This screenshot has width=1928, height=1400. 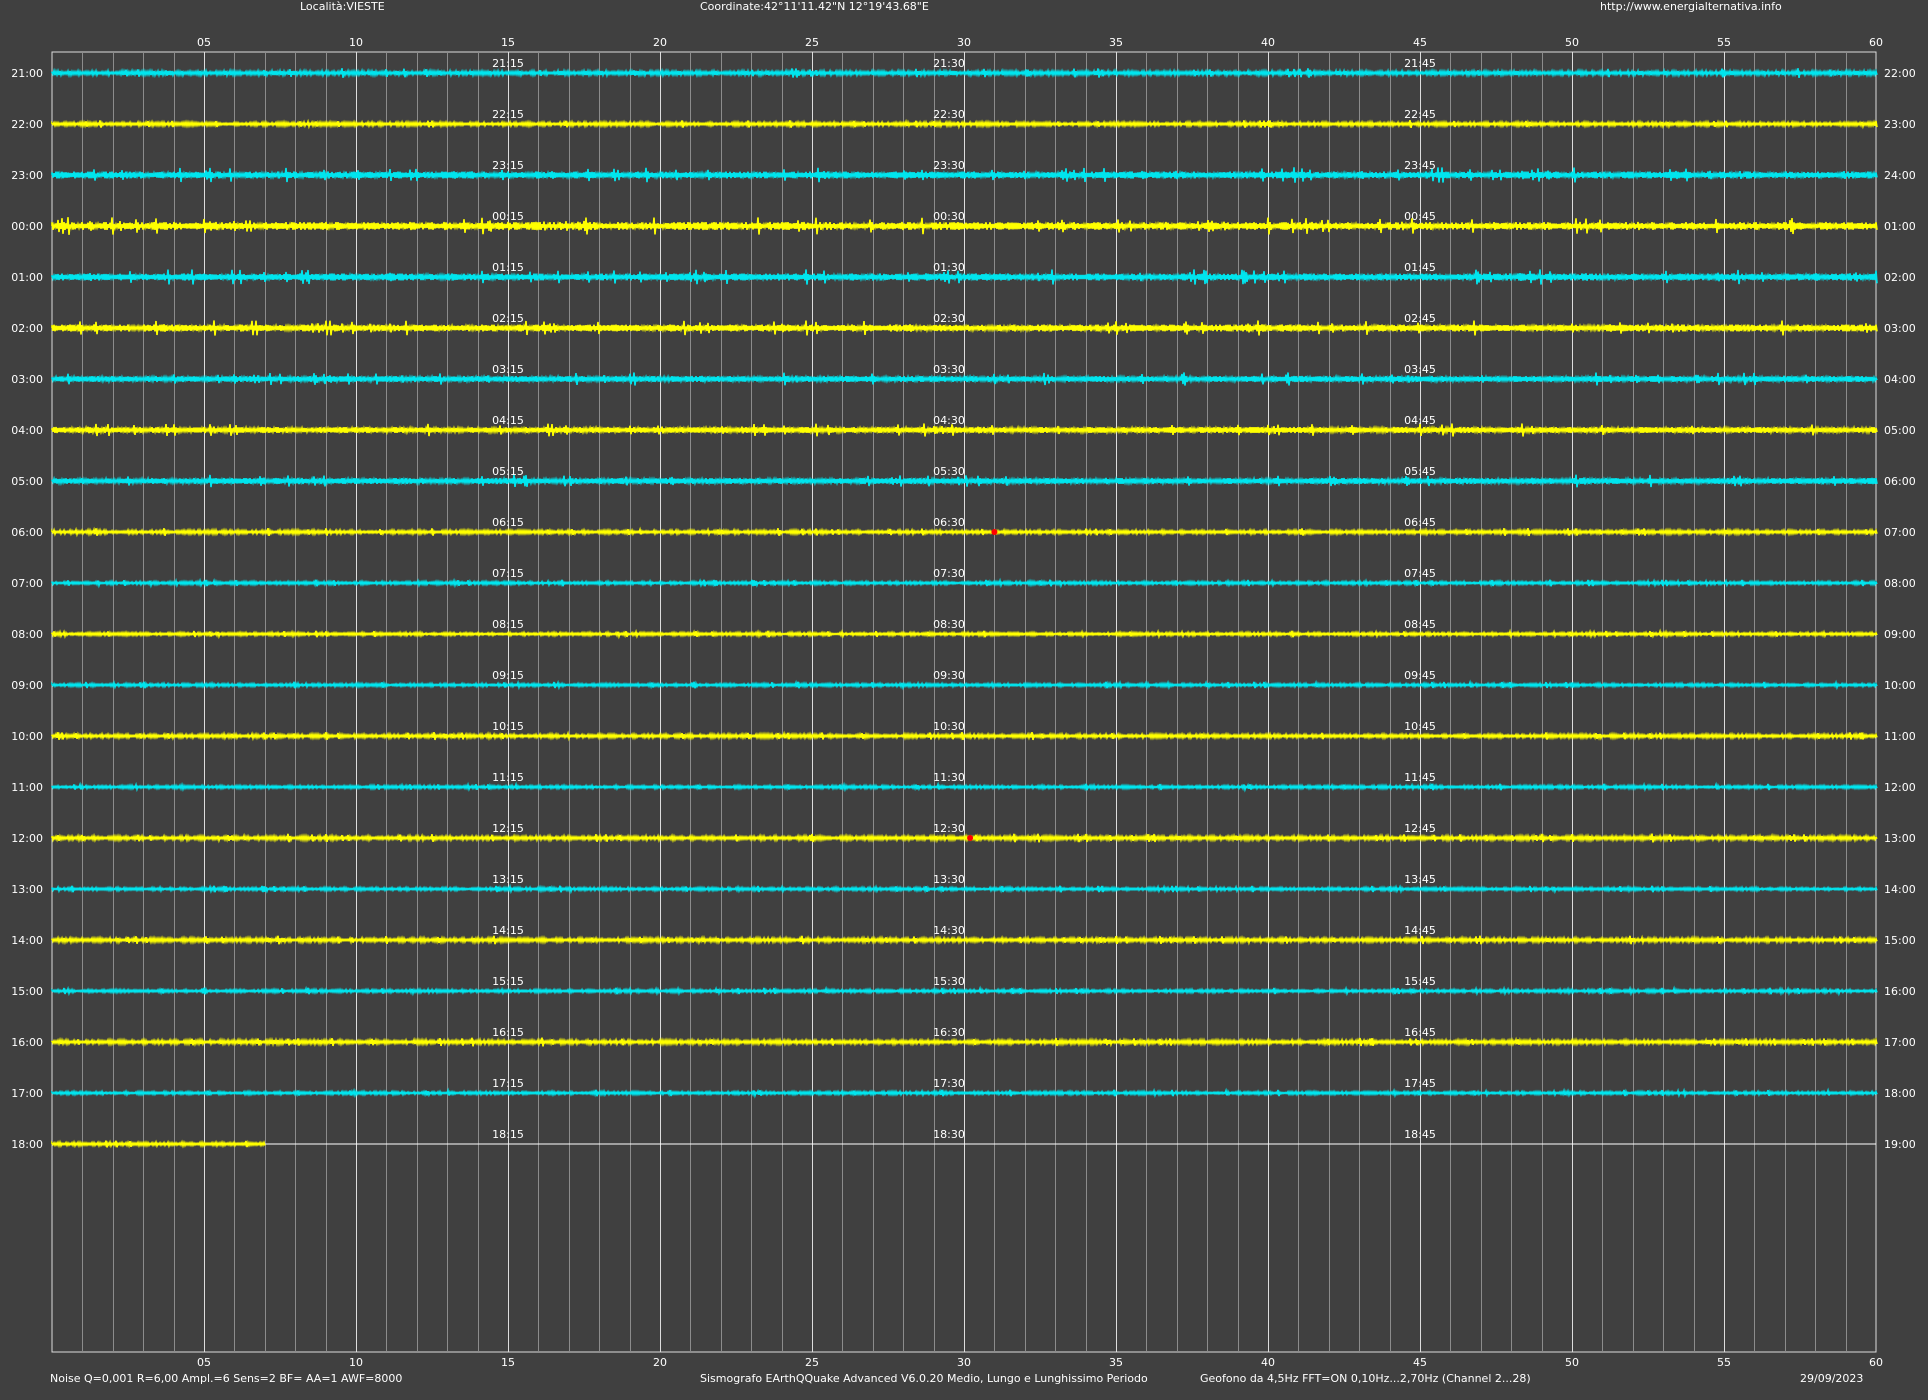 What do you see at coordinates (1420, 624) in the screenshot?
I see `quarter-label: 08:45` at bounding box center [1420, 624].